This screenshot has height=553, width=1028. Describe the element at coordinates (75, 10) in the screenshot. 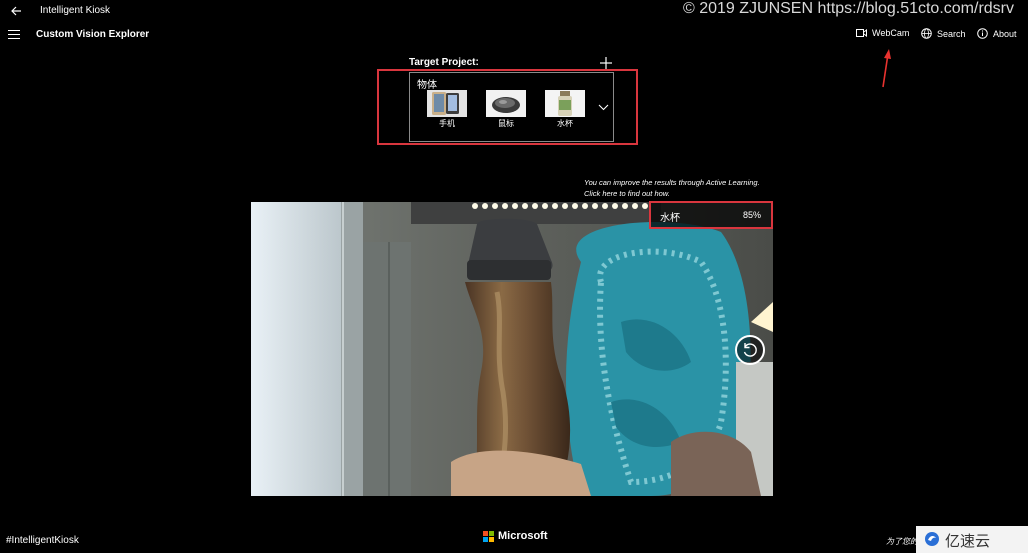

I see `app-title: Intelligent Kiosk` at that location.